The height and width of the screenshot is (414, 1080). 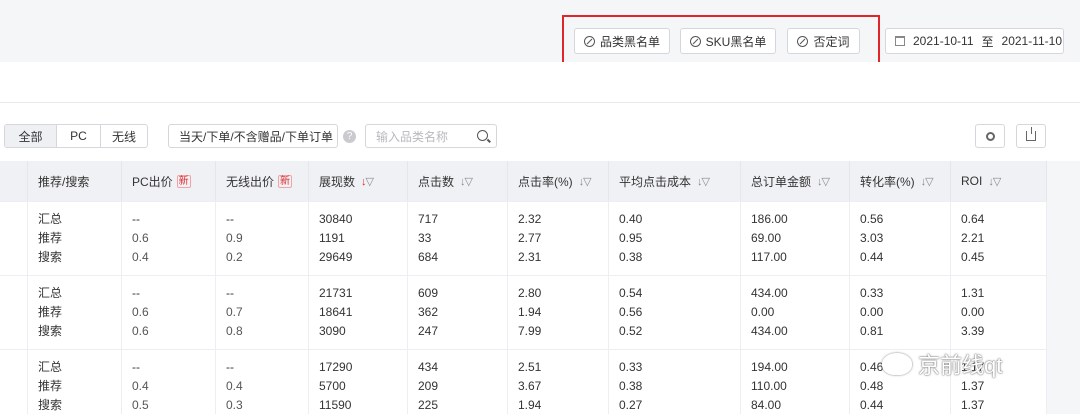 I want to click on cell-value: 3.03, so click(x=872, y=238).